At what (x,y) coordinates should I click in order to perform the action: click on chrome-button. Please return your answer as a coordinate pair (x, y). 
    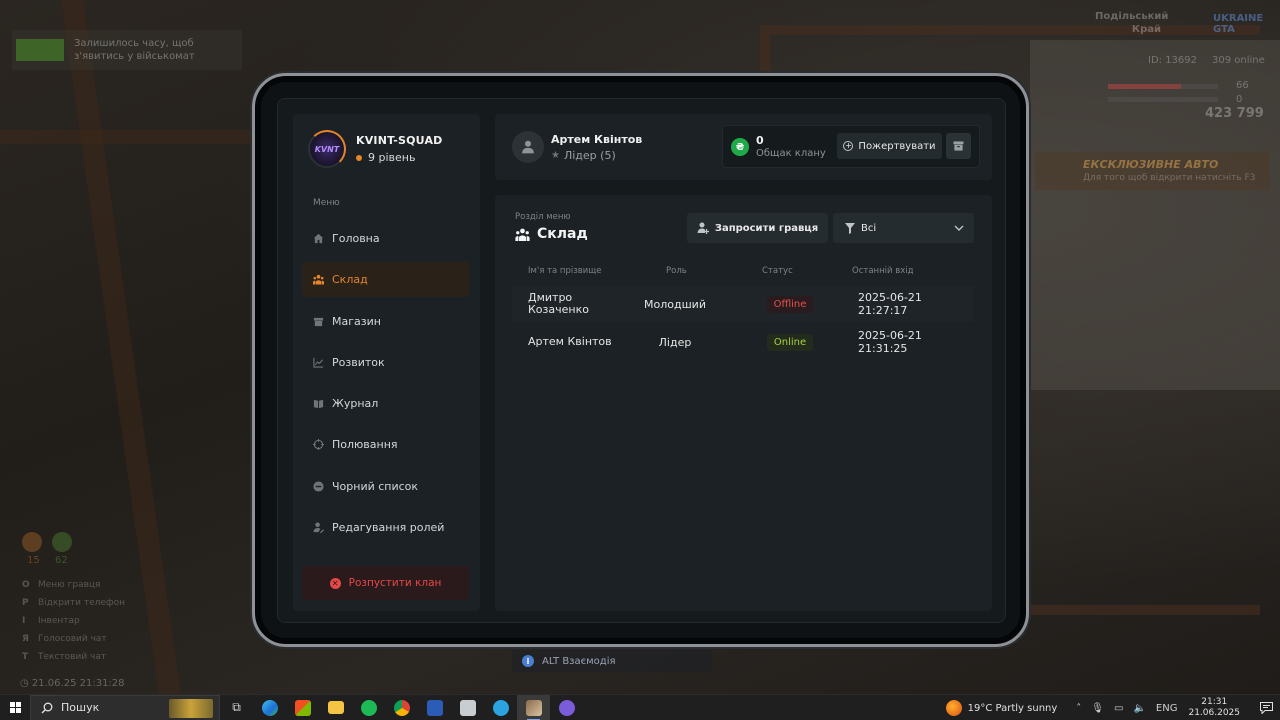
    Looking at the image, I should click on (401, 707).